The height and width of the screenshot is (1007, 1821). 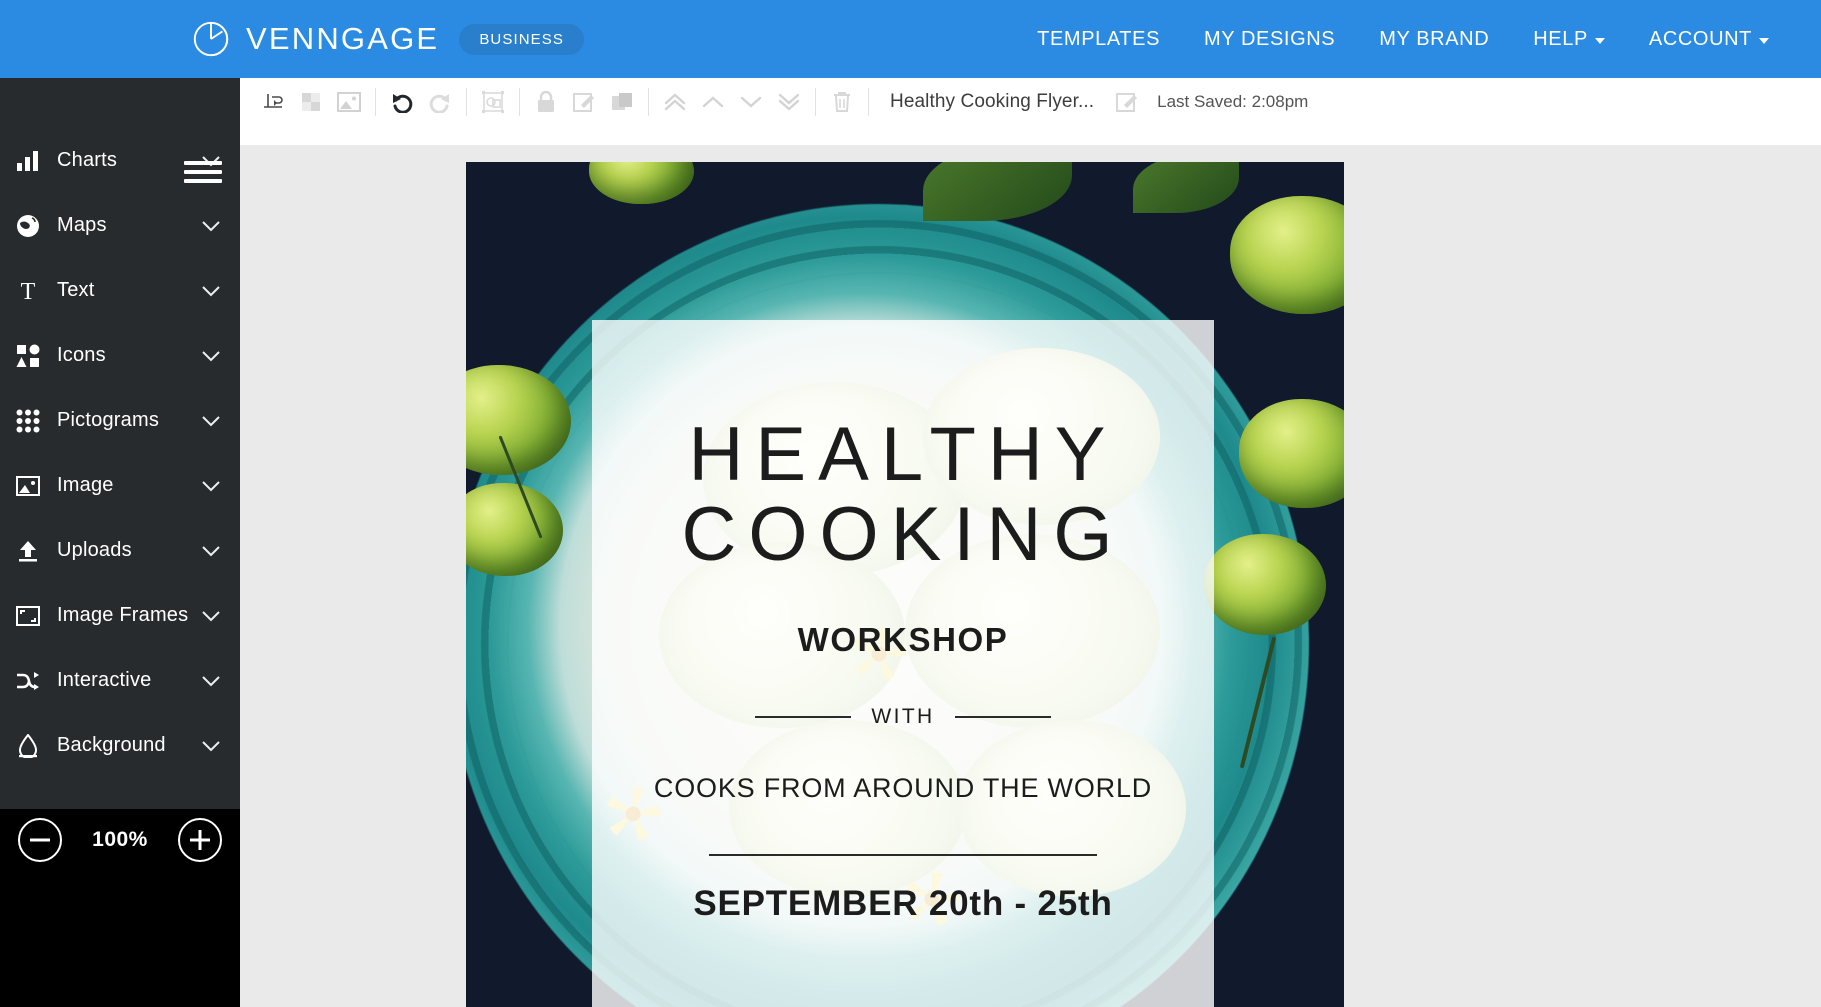 I want to click on crop-grid-icon, so click(x=311, y=102).